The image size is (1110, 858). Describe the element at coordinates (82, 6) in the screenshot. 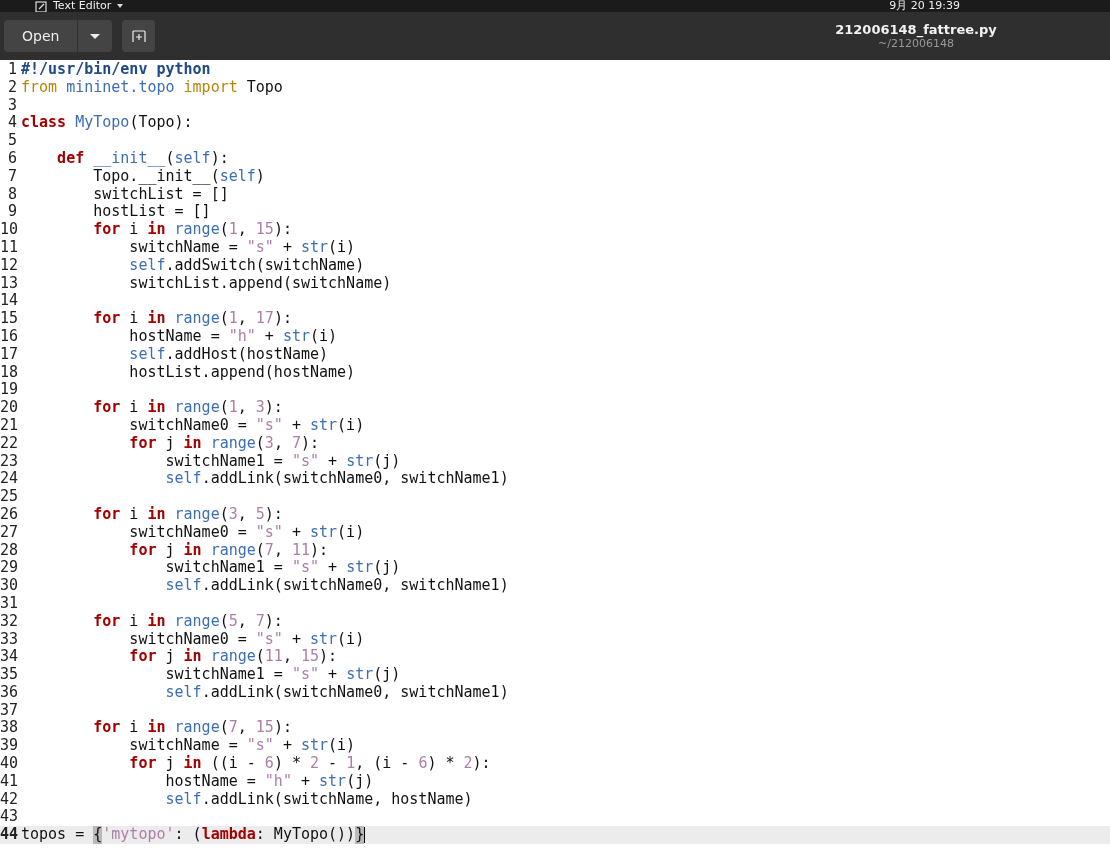

I see `app-menu: Text Editor` at that location.